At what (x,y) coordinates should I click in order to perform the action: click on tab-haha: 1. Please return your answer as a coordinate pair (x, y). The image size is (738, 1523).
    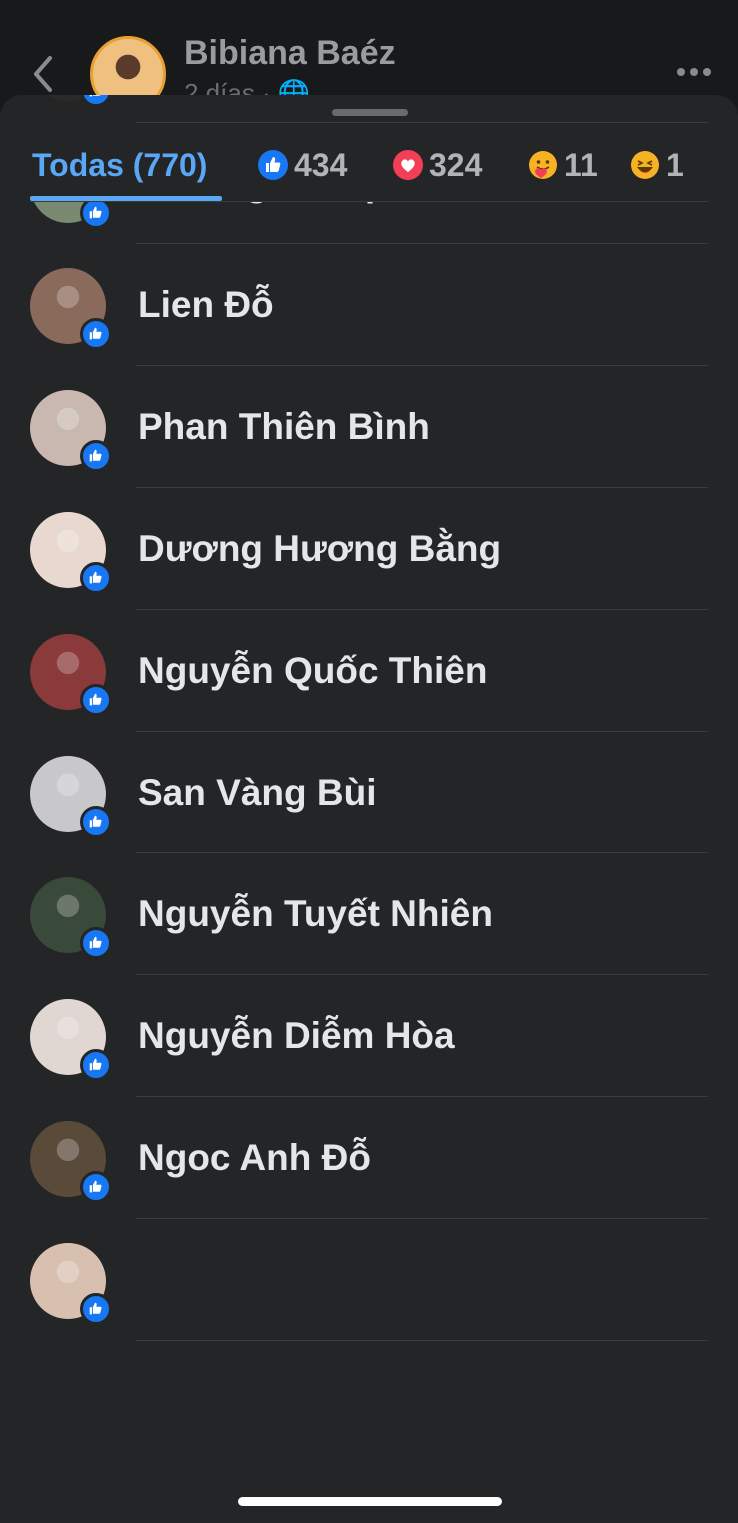
    Looking at the image, I should click on (657, 165).